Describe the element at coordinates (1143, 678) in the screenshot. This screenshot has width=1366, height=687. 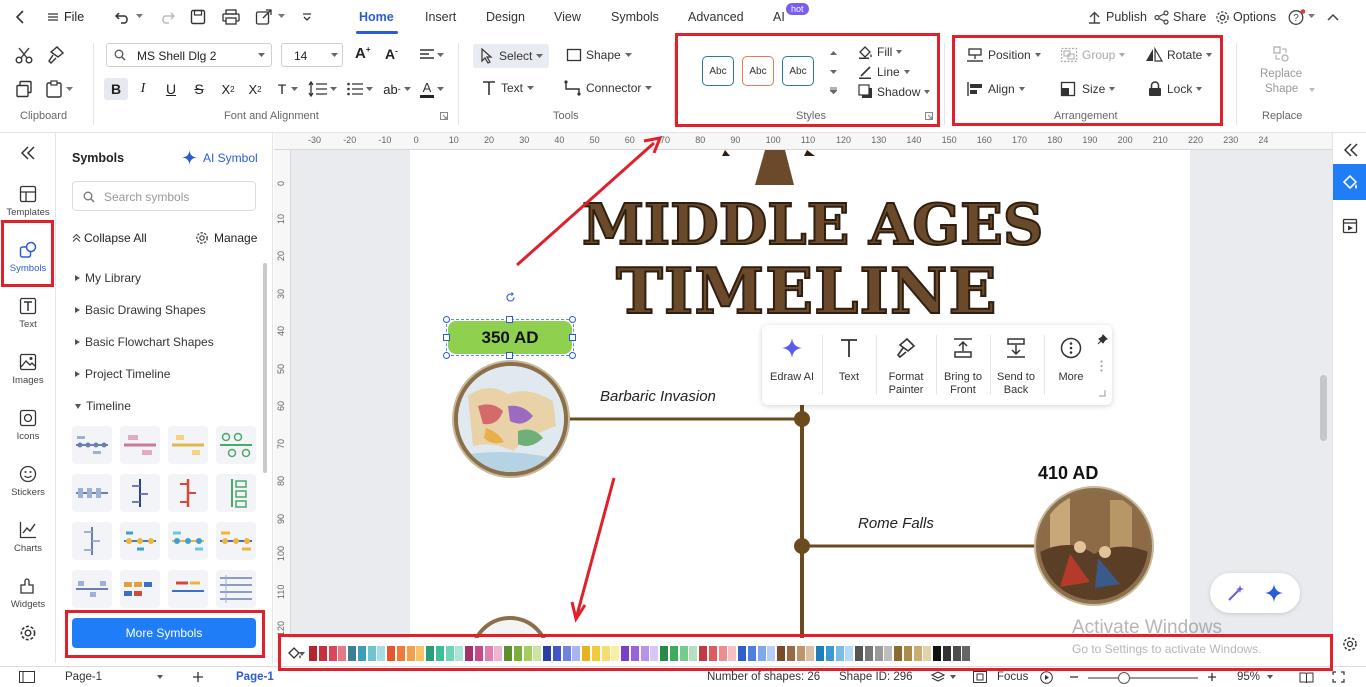
I see `zoom-slider-track` at that location.